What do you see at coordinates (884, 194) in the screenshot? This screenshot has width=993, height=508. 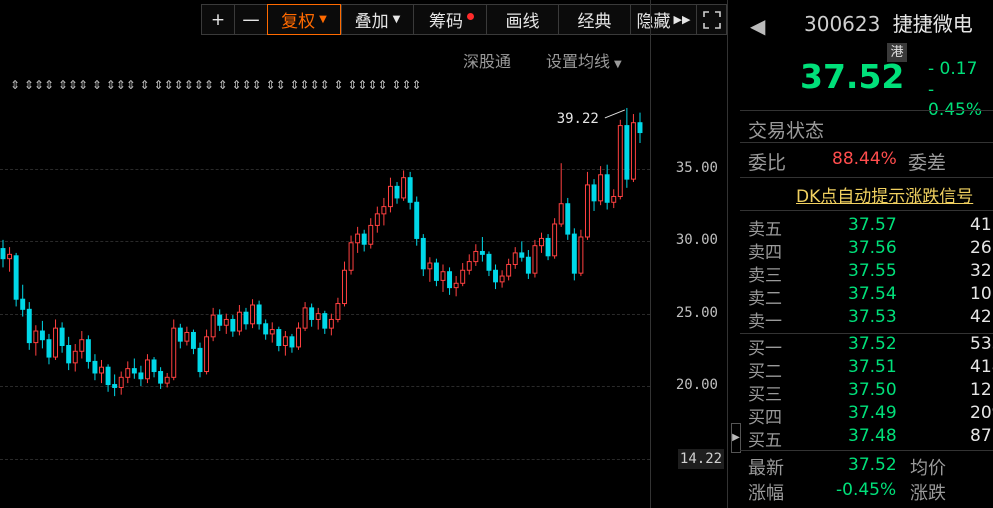 I see `dk-signal-link: DK点自动提示涨跌信号` at bounding box center [884, 194].